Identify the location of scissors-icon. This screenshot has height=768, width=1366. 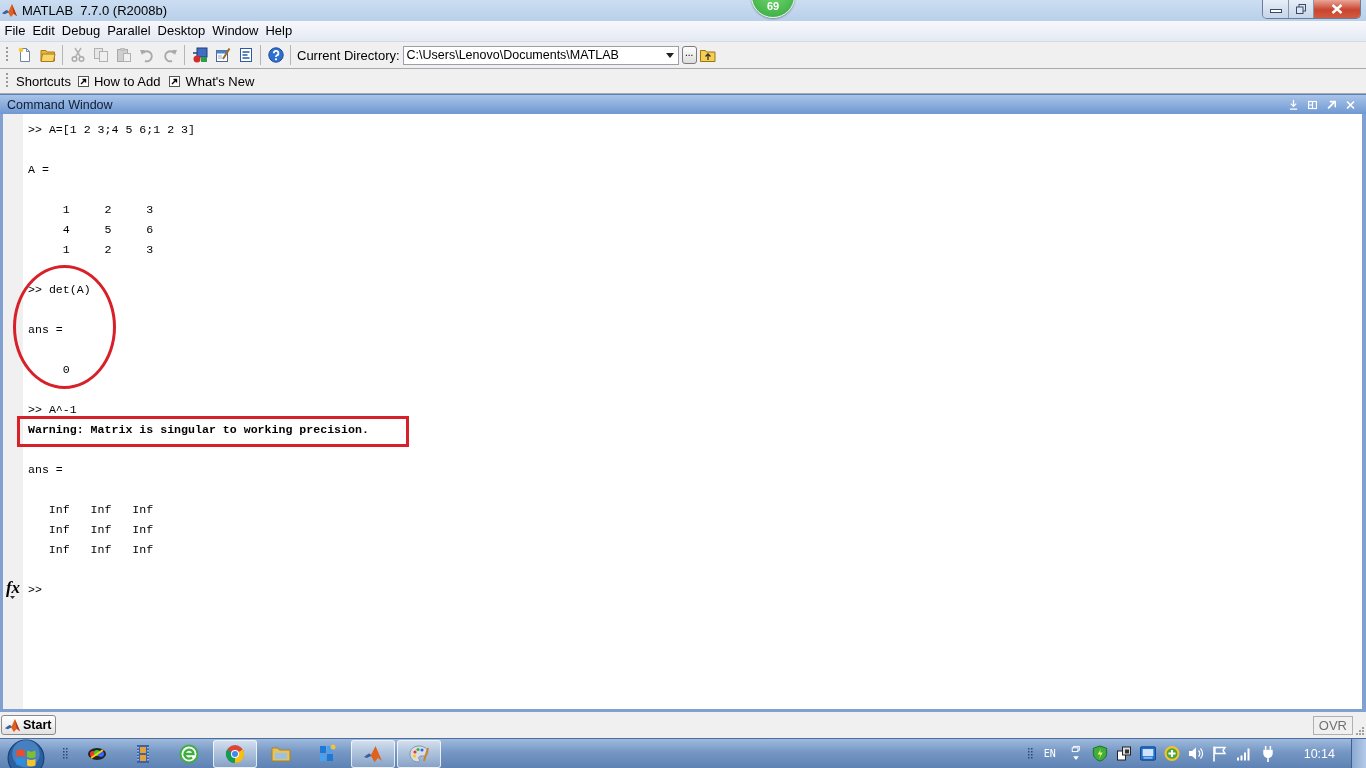
(77, 55).